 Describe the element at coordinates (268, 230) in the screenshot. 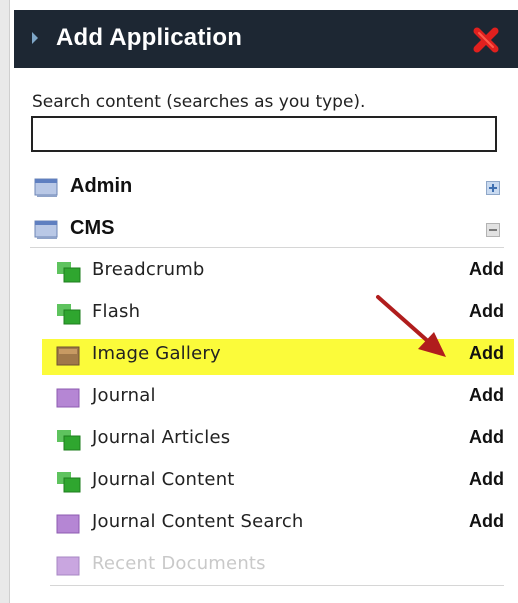

I see `category-cms: CMS` at that location.